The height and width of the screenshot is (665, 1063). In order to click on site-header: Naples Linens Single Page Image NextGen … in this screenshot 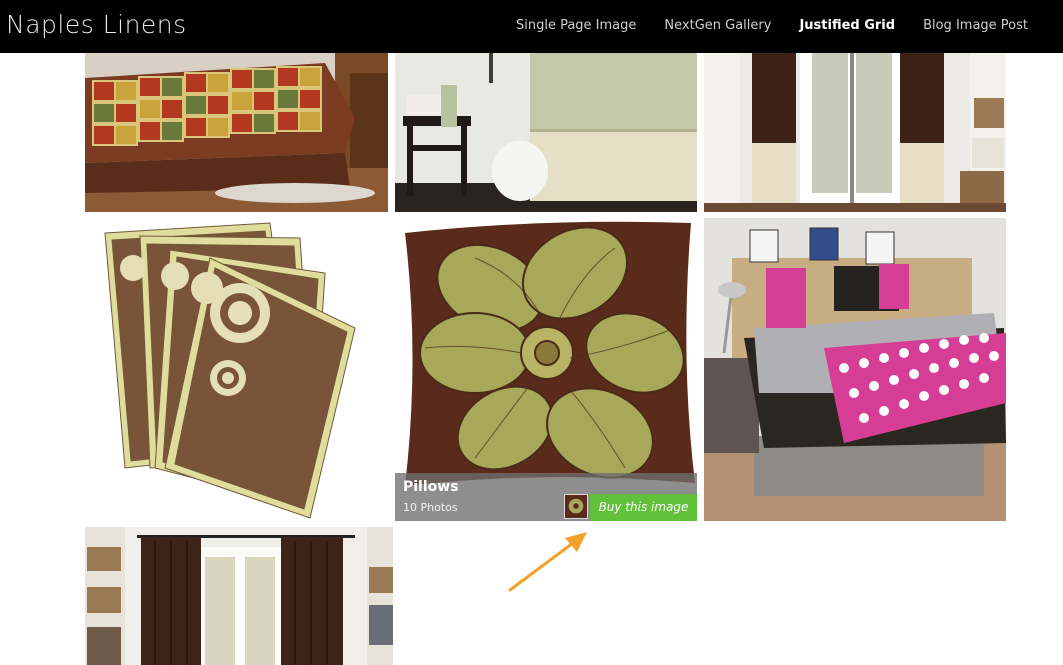, I will do `click(531, 26)`.